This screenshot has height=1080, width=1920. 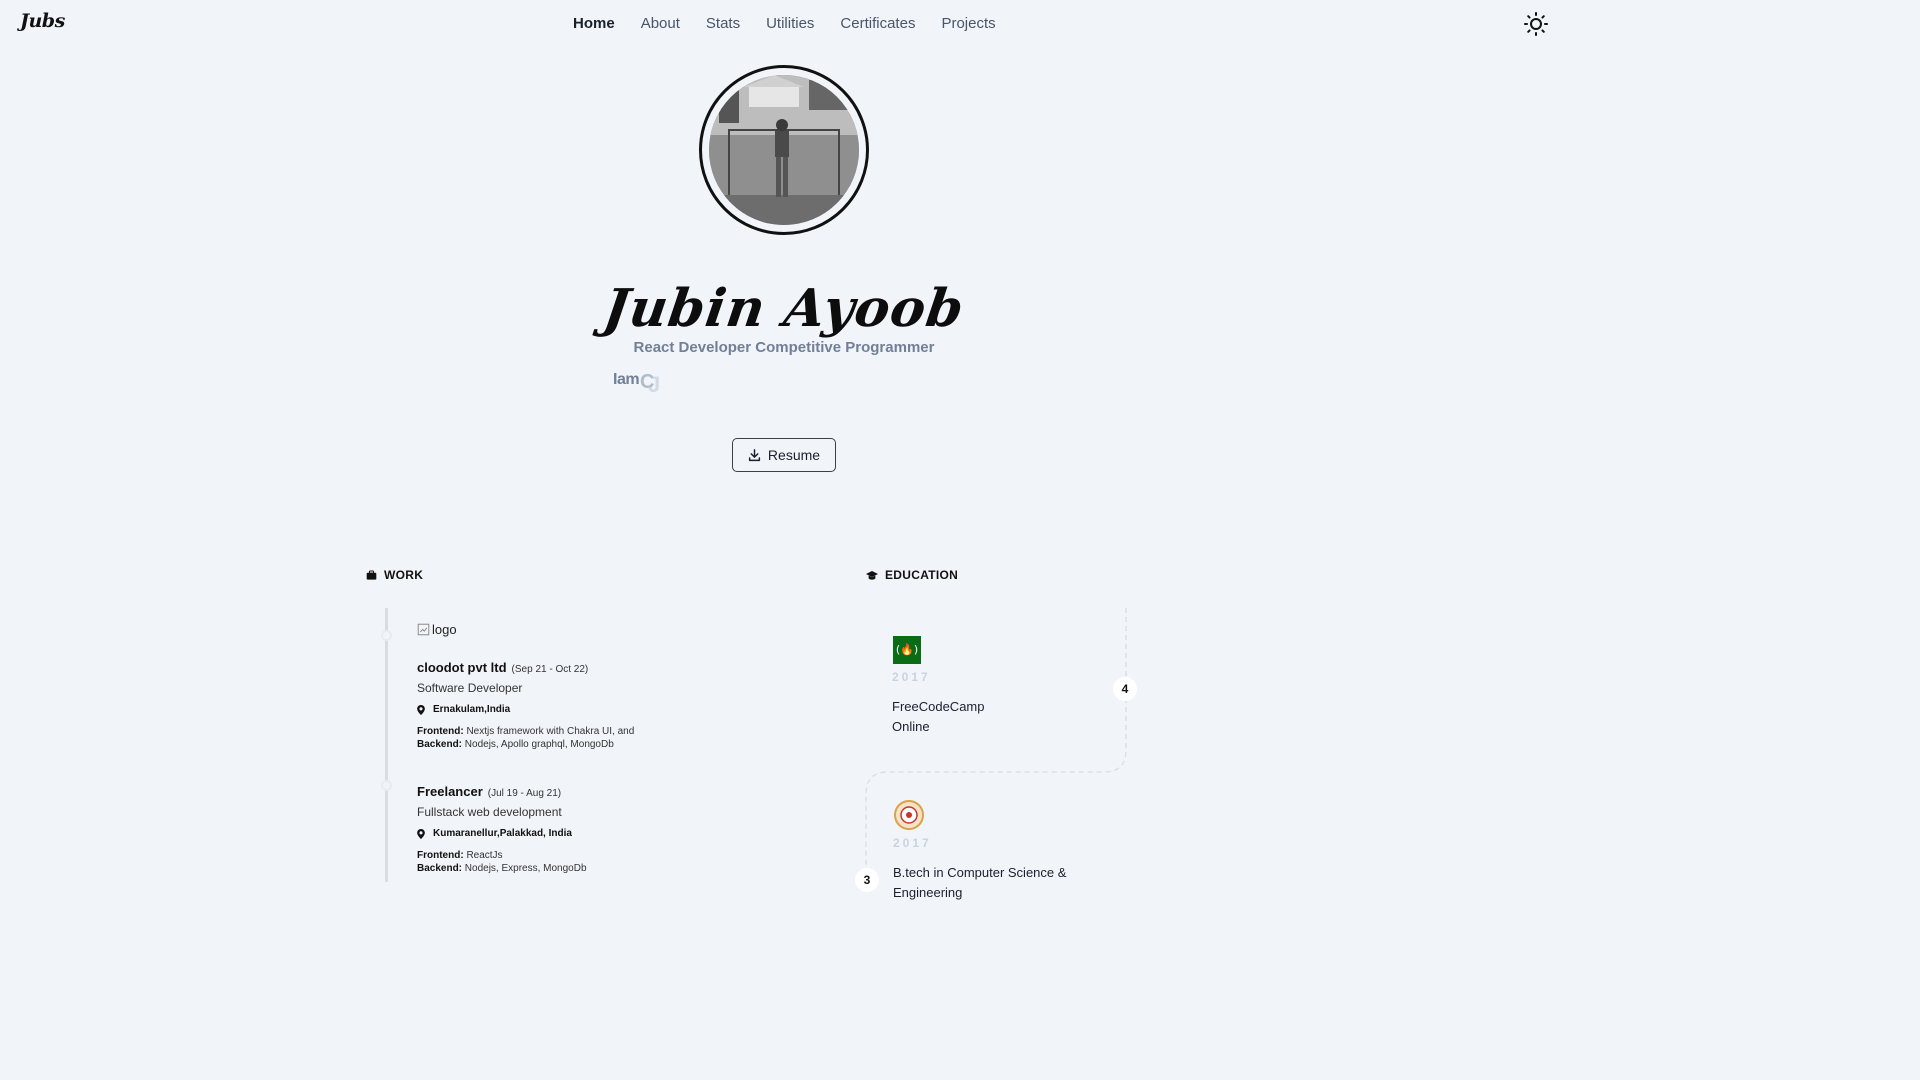 I want to click on work-heading-label: WORK, so click(x=404, y=575).